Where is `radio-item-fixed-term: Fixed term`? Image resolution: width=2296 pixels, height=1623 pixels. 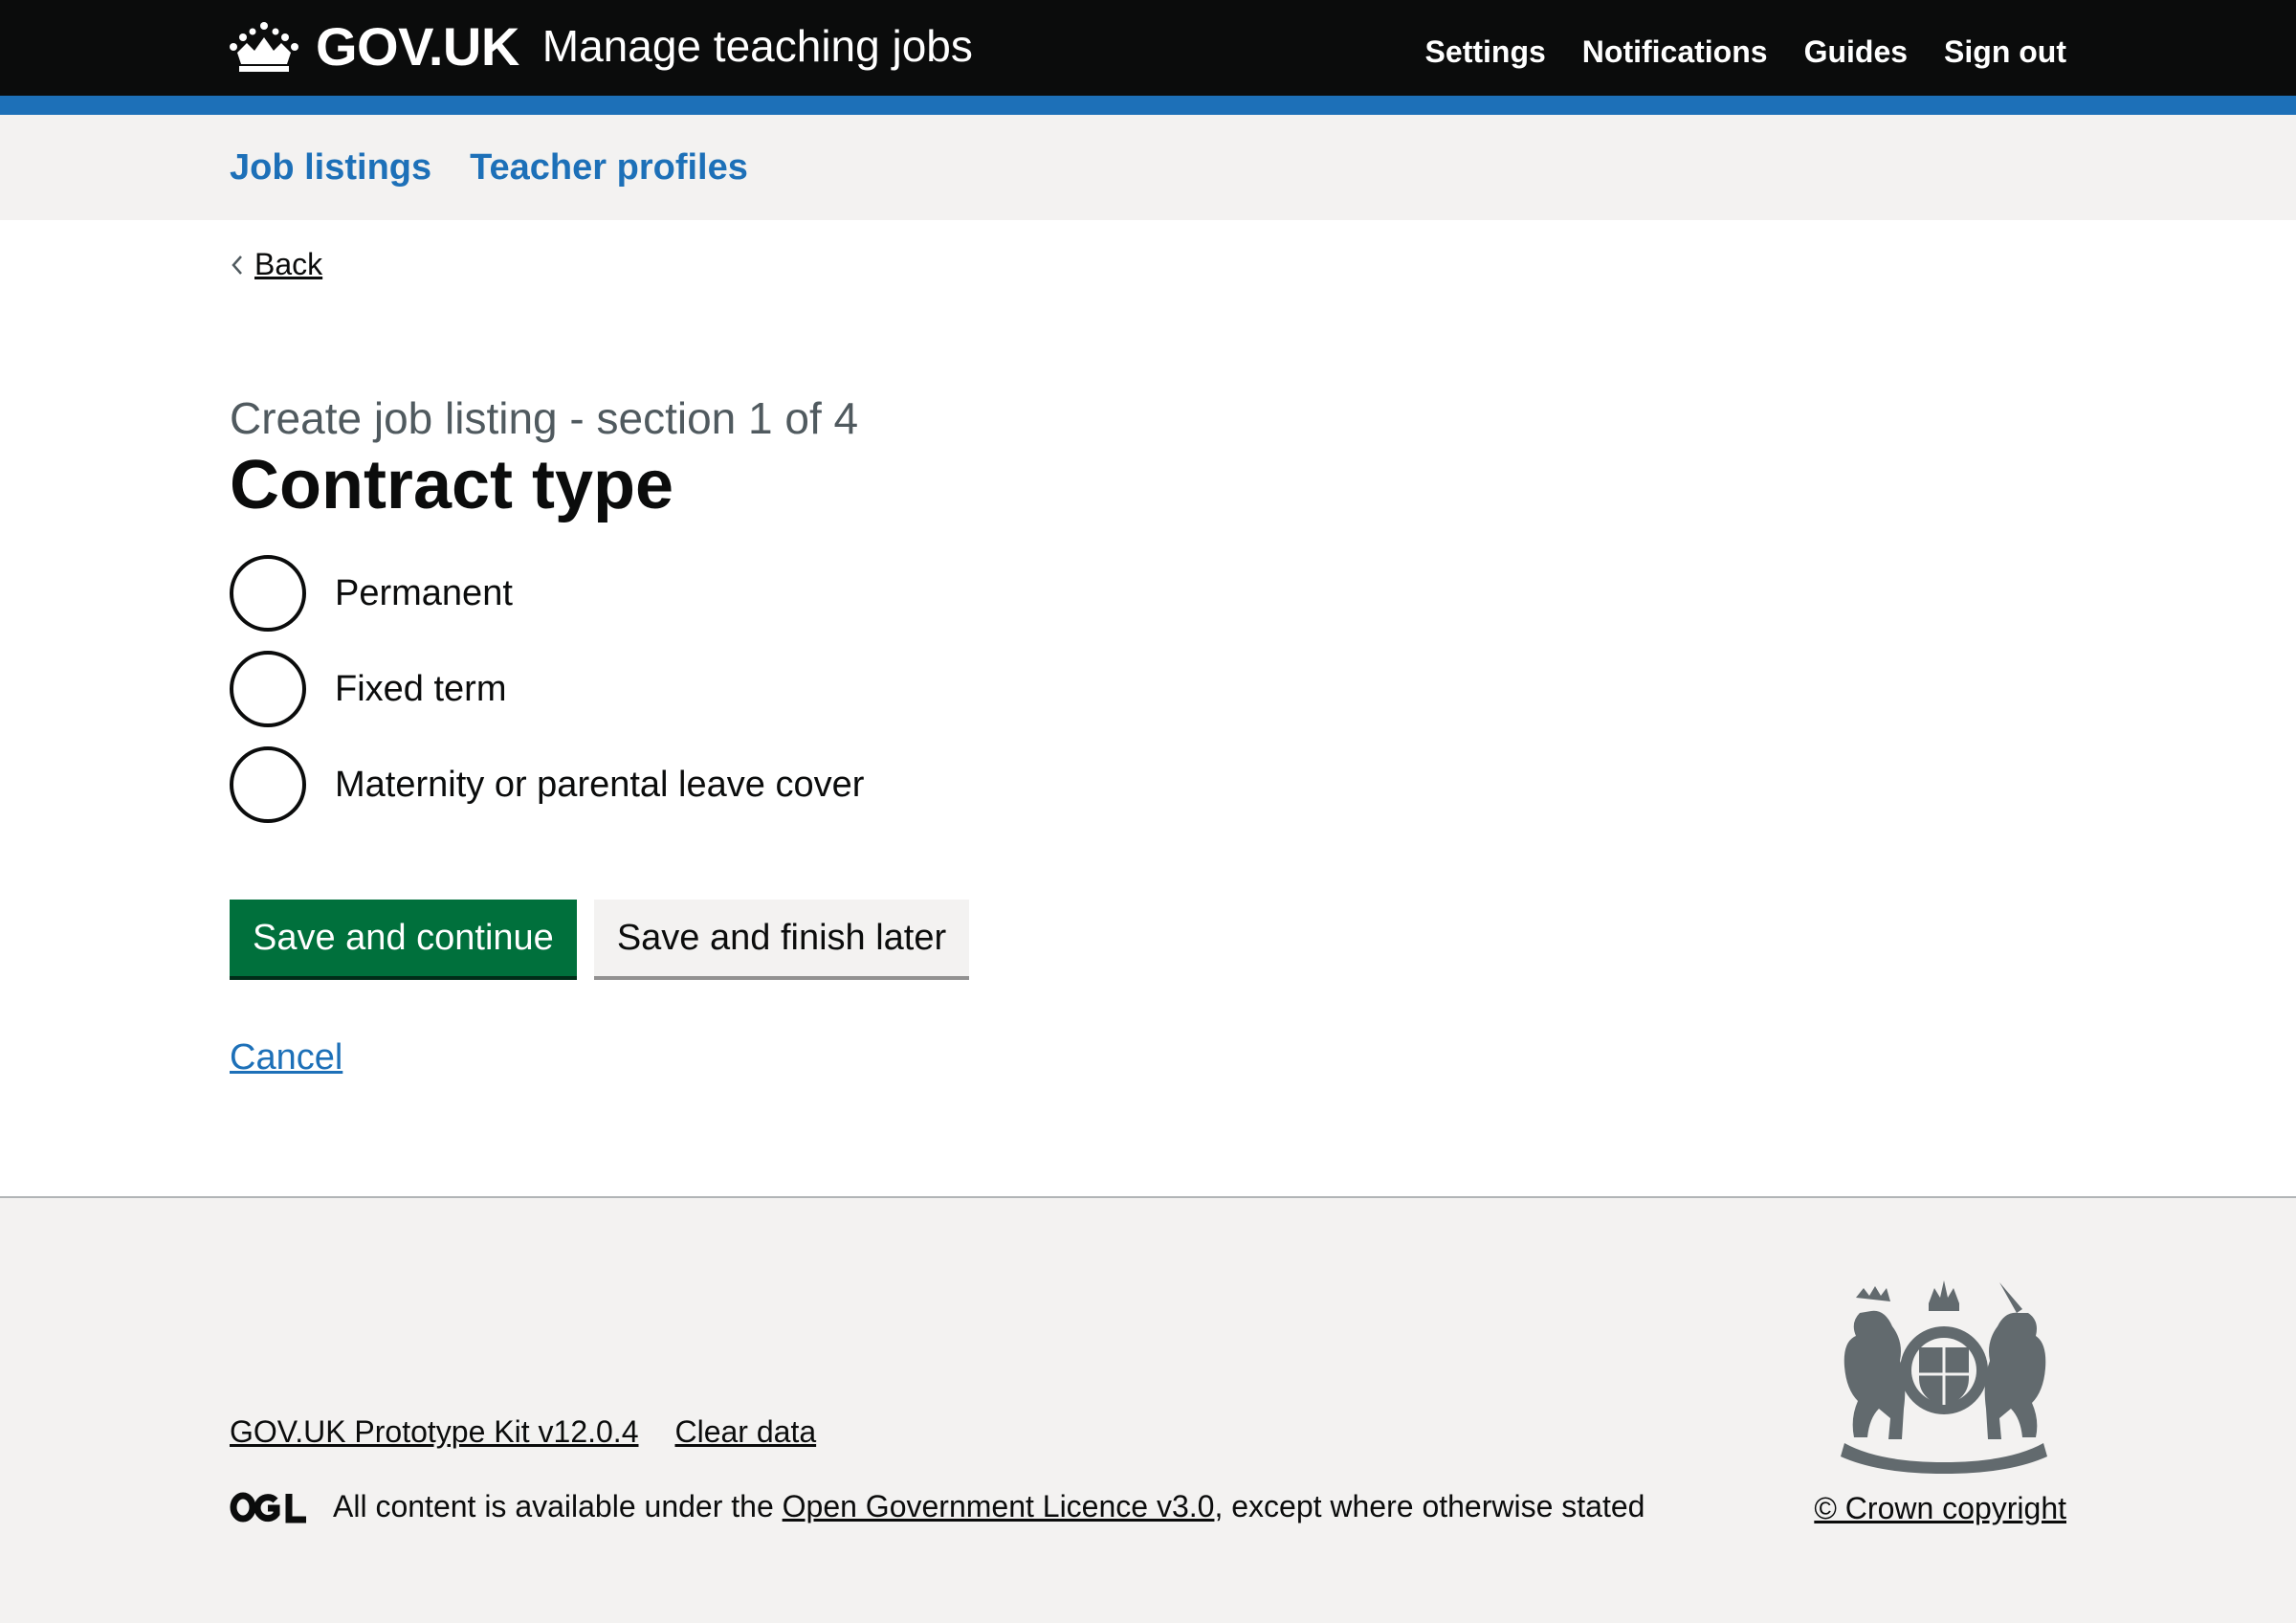 radio-item-fixed-term: Fixed term is located at coordinates (547, 689).